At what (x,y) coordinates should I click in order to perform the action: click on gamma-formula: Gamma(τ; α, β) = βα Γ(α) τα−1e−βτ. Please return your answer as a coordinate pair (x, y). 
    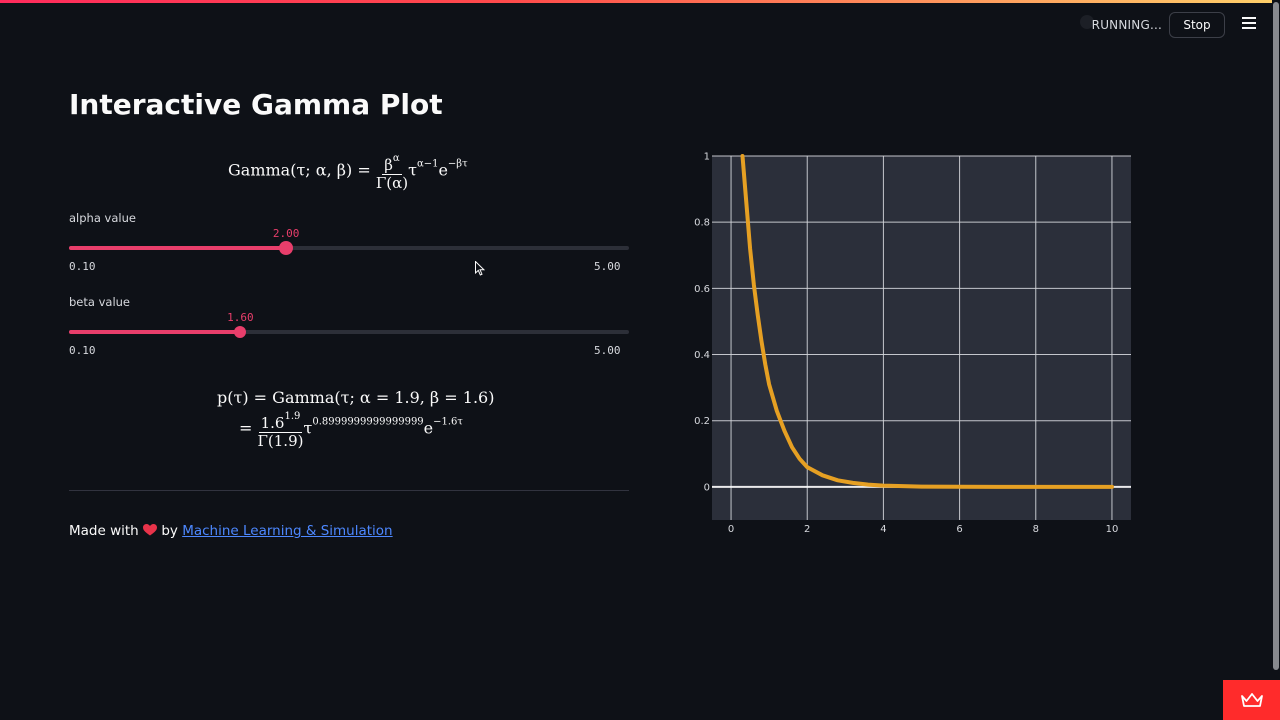
    Looking at the image, I should click on (348, 171).